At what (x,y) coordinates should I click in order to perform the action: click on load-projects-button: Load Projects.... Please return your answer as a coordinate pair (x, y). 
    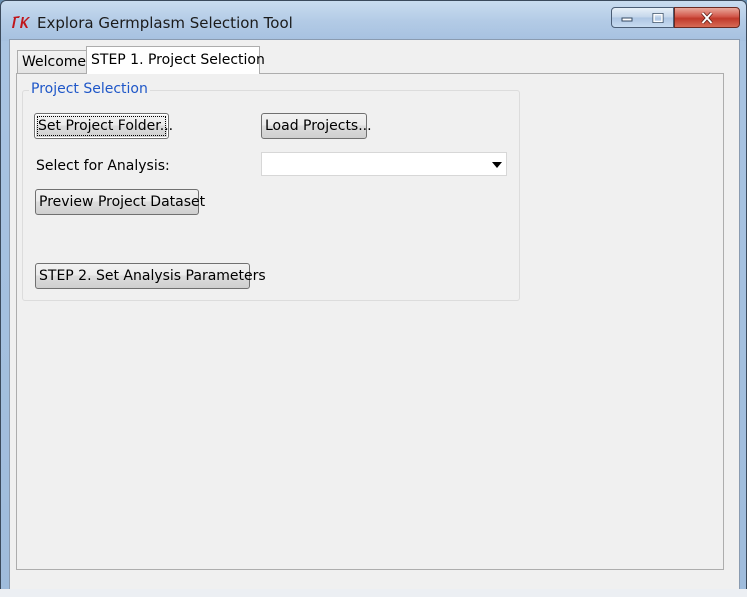
    Looking at the image, I should click on (316, 126).